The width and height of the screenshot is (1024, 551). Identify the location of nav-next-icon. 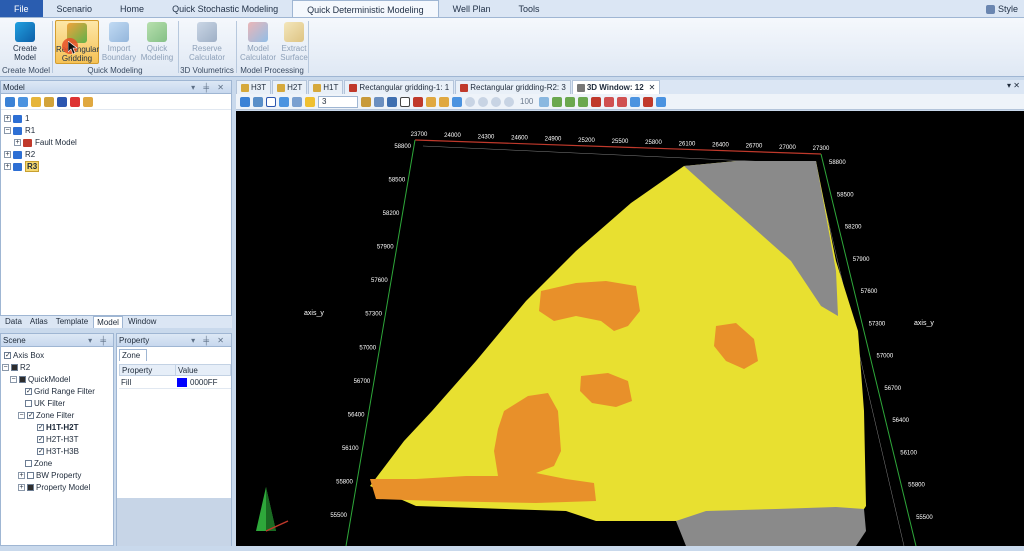
(496, 101).